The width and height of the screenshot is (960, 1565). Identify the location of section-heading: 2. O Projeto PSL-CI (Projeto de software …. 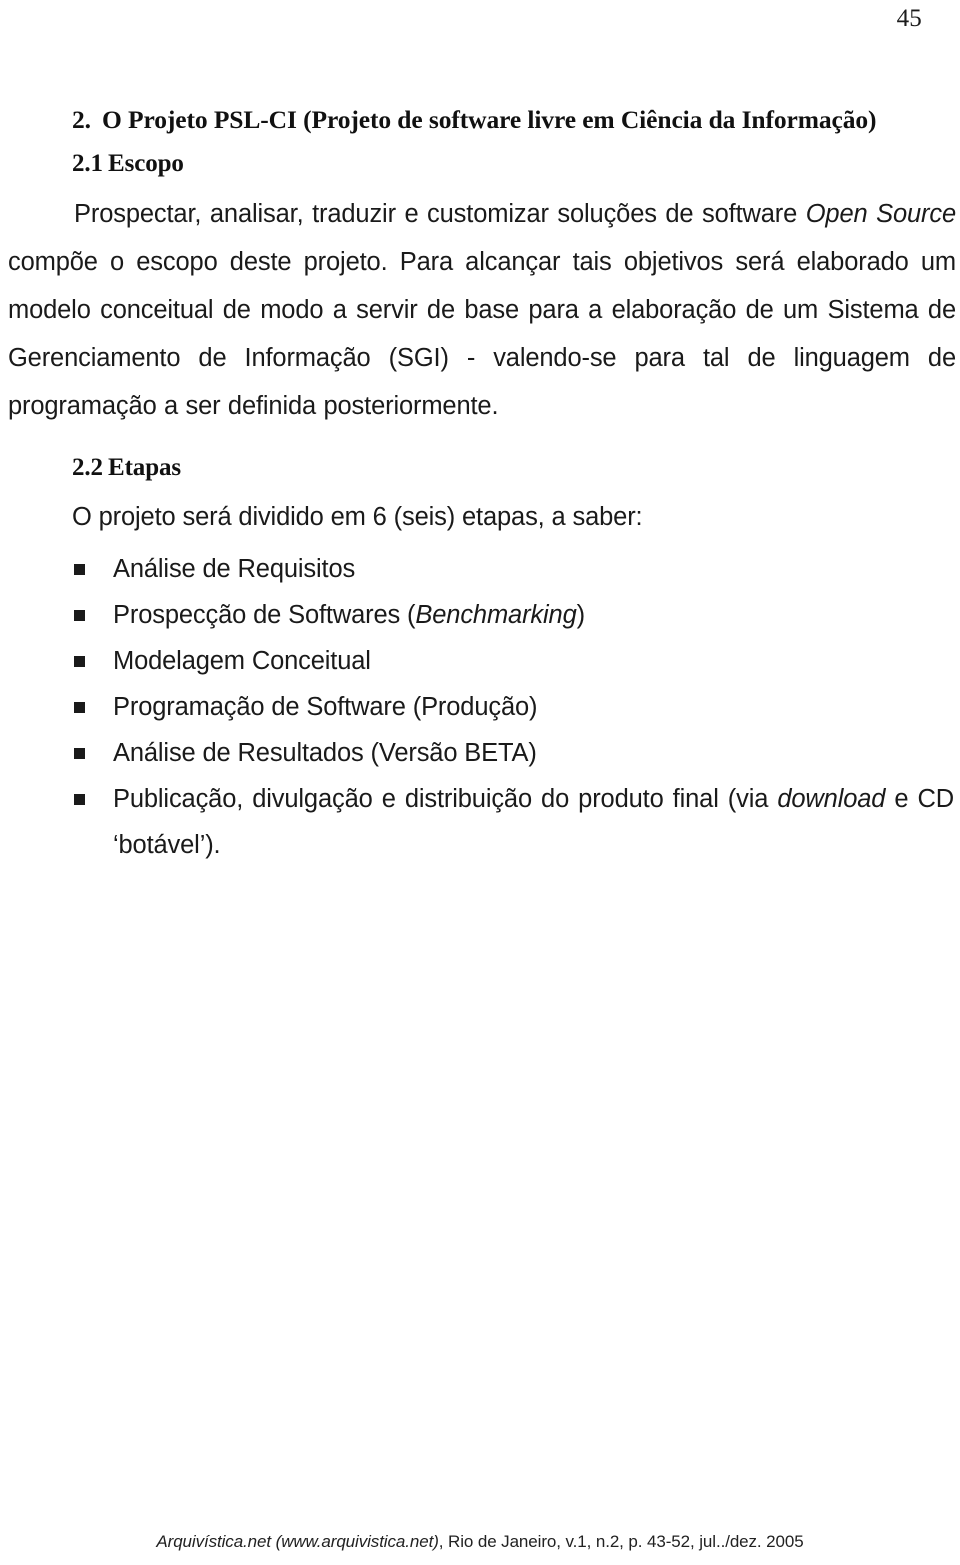
(482, 120).